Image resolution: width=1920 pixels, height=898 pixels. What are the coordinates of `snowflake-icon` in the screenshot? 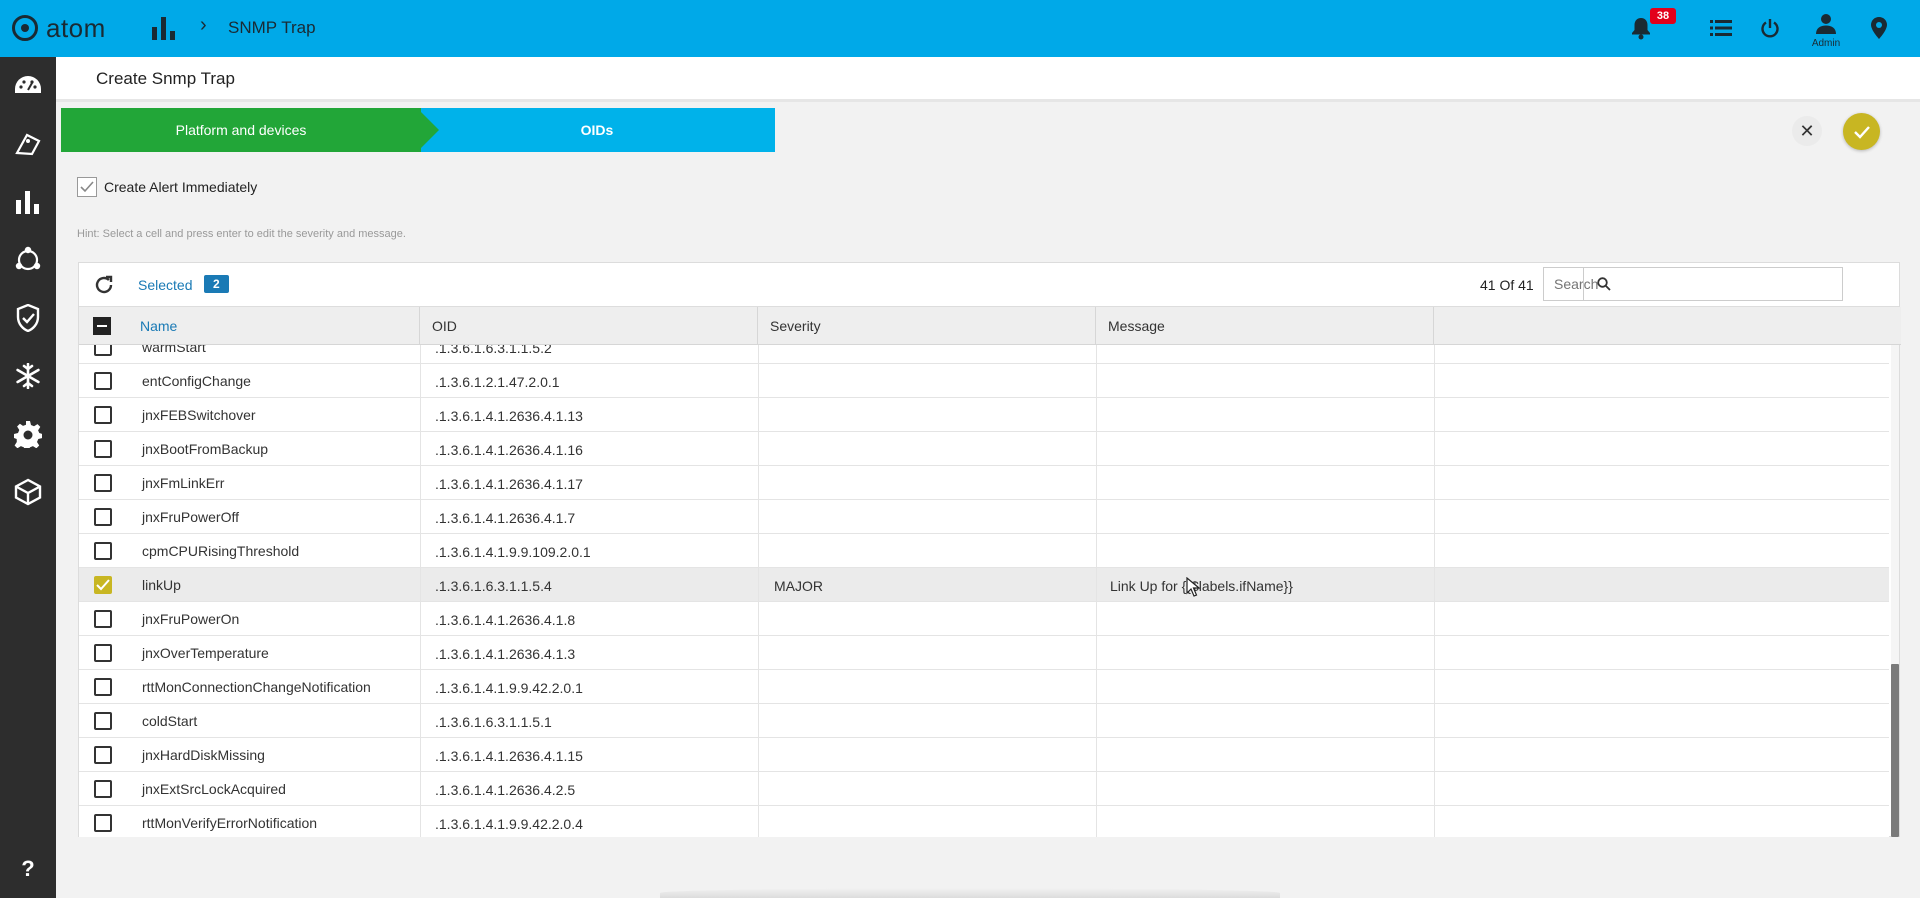 It's located at (28, 376).